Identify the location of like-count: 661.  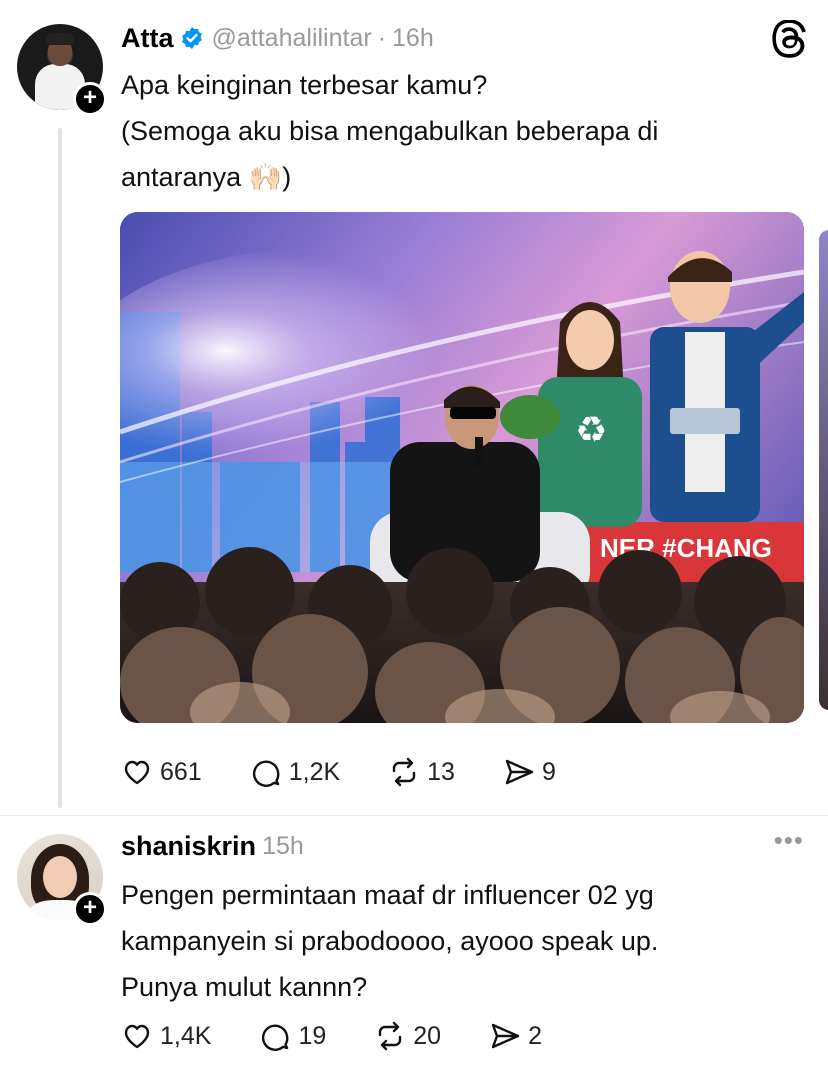
(181, 771).